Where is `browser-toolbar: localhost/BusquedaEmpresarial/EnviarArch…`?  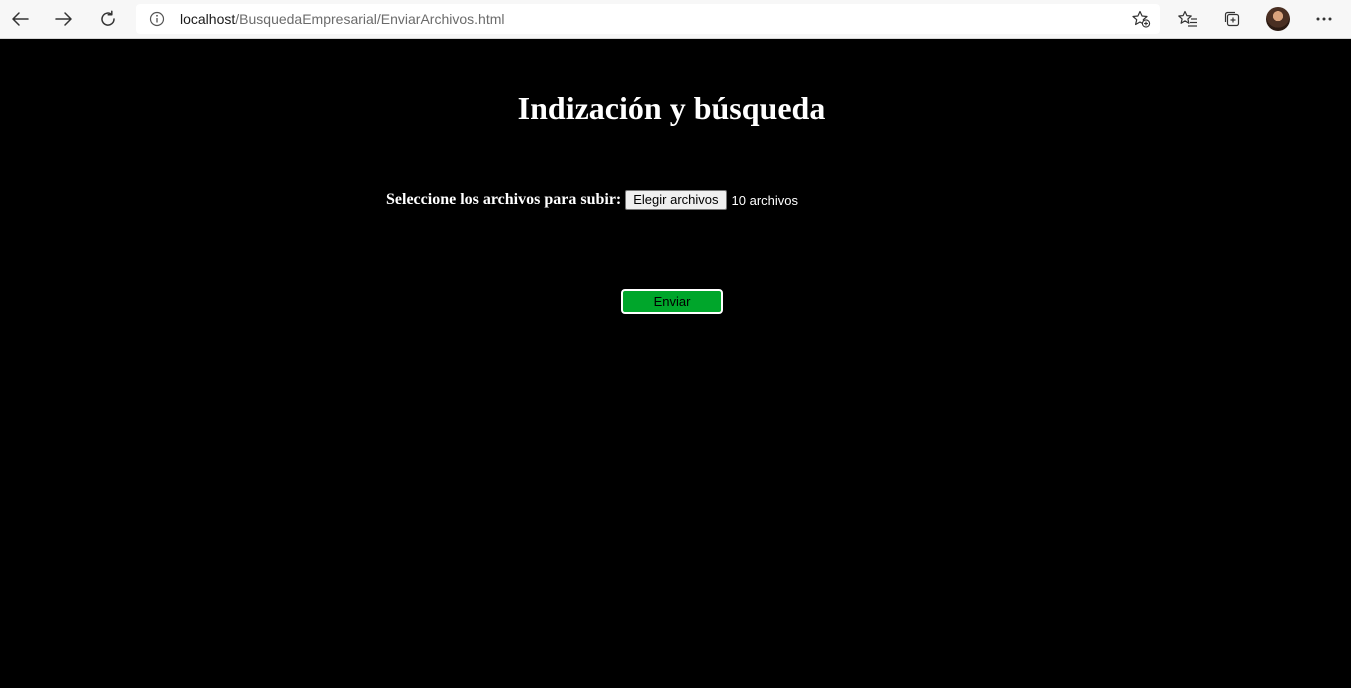 browser-toolbar: localhost/BusquedaEmpresarial/EnviarArch… is located at coordinates (675, 19).